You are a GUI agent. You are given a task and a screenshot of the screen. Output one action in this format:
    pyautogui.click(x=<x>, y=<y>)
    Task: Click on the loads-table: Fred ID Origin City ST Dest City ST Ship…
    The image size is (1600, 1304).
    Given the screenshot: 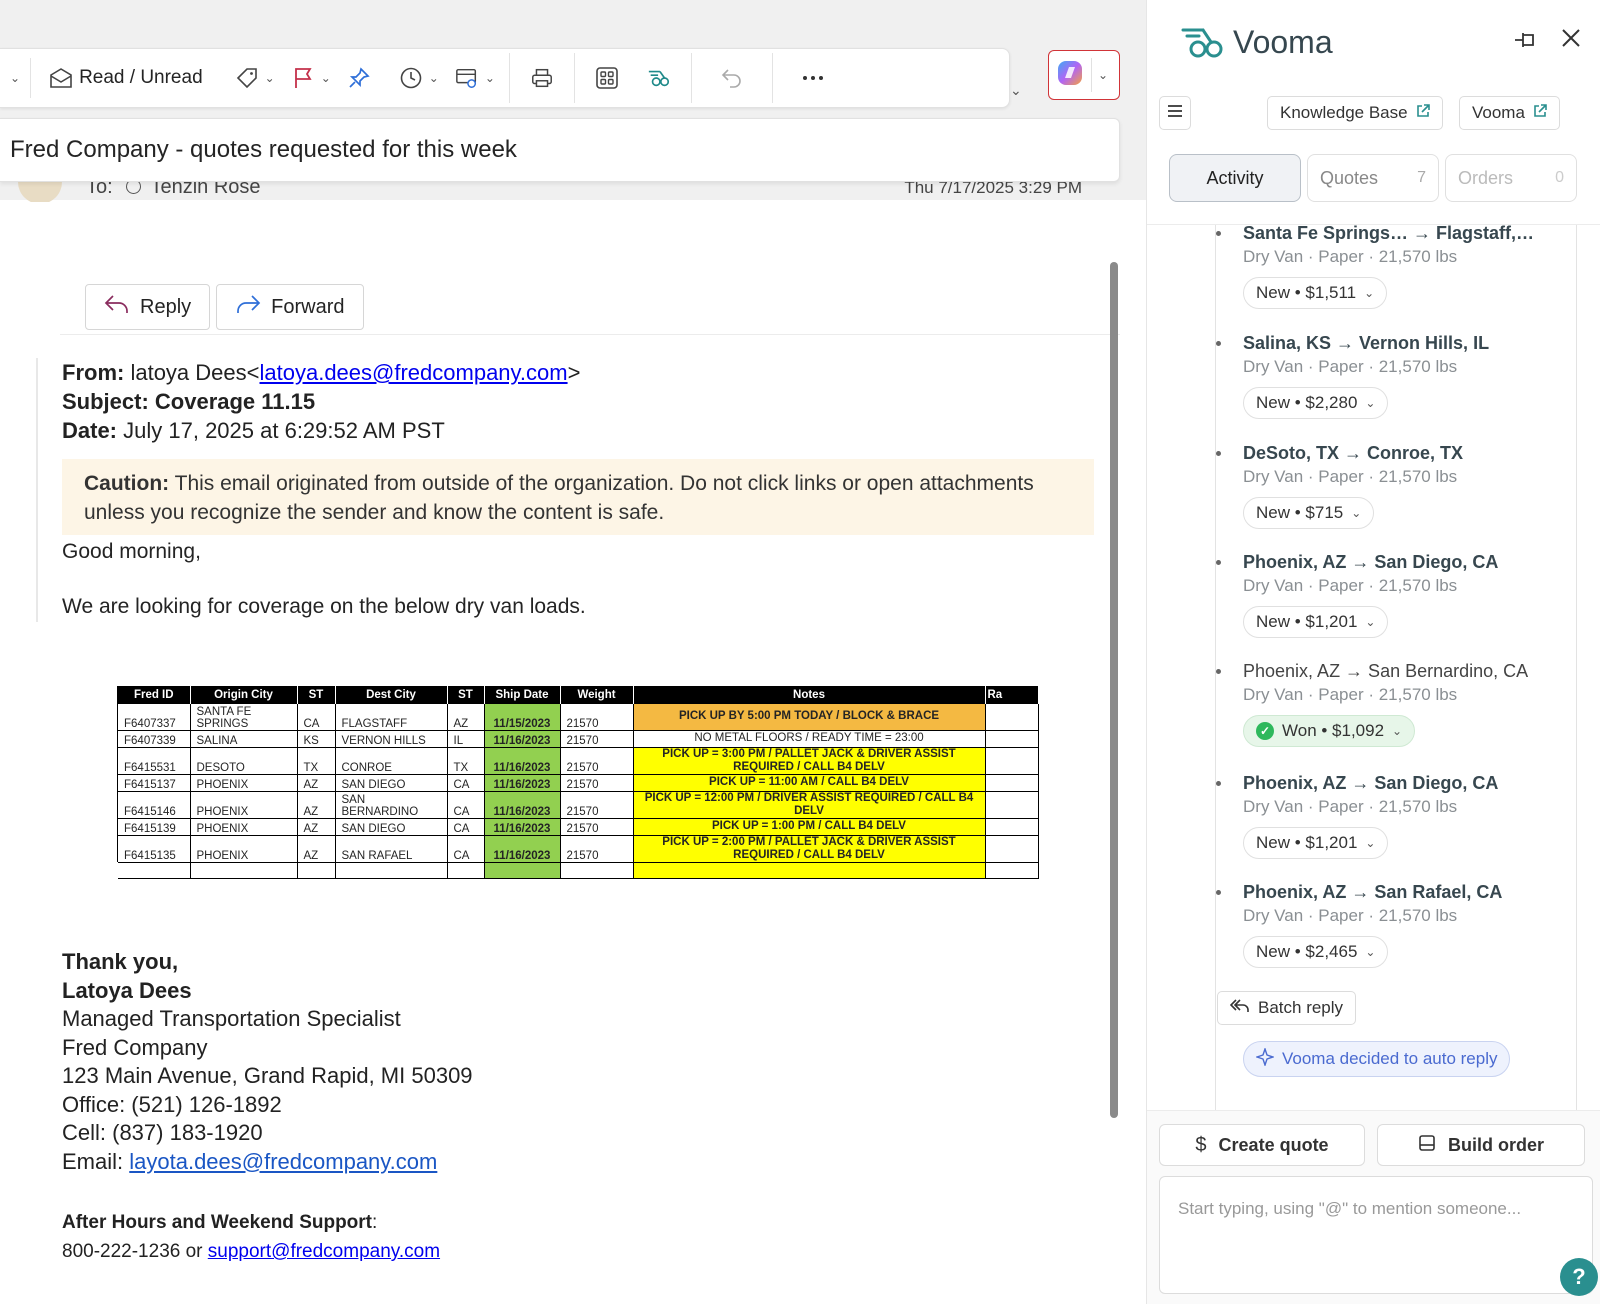 What is the action you would take?
    pyautogui.click(x=578, y=782)
    